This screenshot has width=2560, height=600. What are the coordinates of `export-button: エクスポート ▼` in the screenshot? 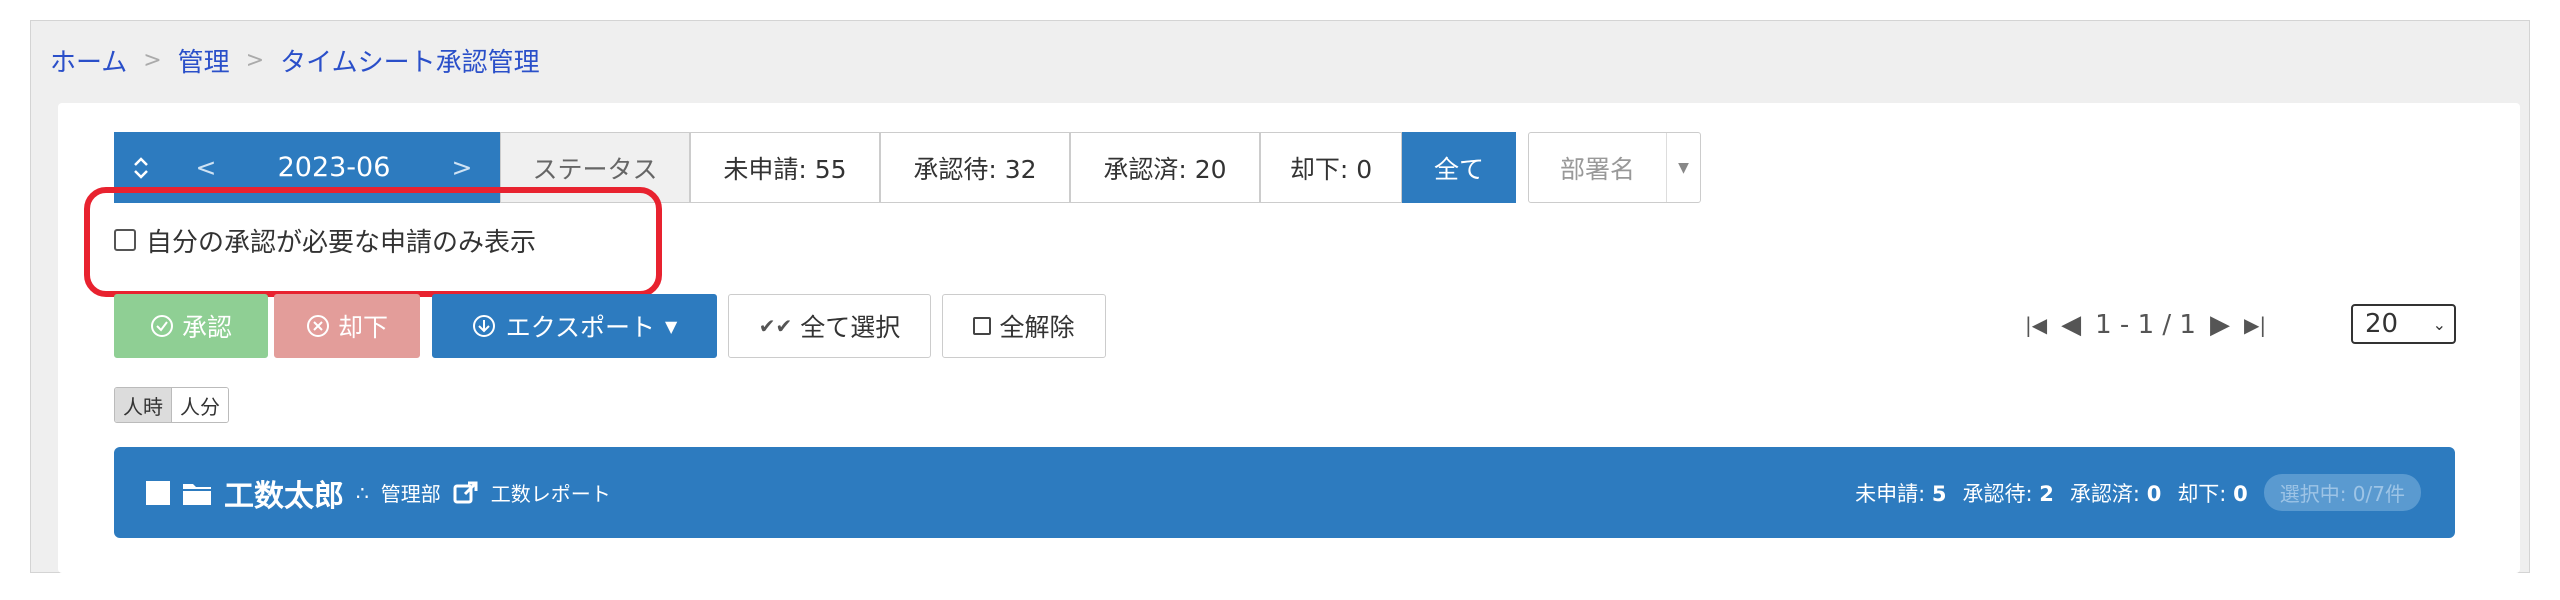 It's located at (574, 326).